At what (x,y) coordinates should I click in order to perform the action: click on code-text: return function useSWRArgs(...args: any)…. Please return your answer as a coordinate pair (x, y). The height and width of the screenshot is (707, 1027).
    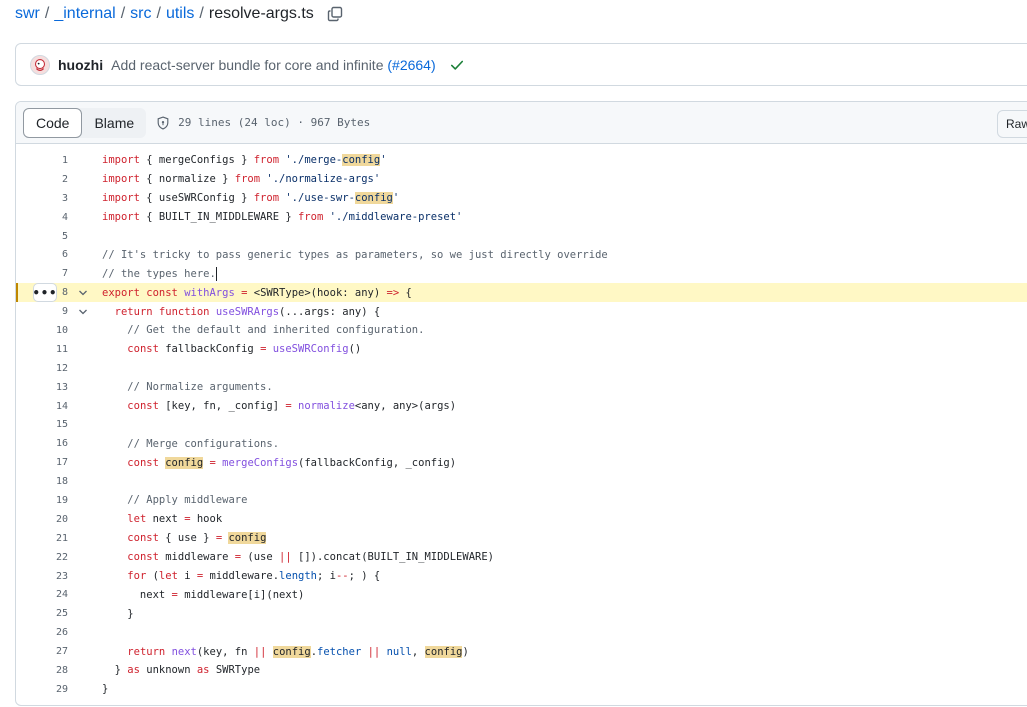
    Looking at the image, I should click on (247, 311).